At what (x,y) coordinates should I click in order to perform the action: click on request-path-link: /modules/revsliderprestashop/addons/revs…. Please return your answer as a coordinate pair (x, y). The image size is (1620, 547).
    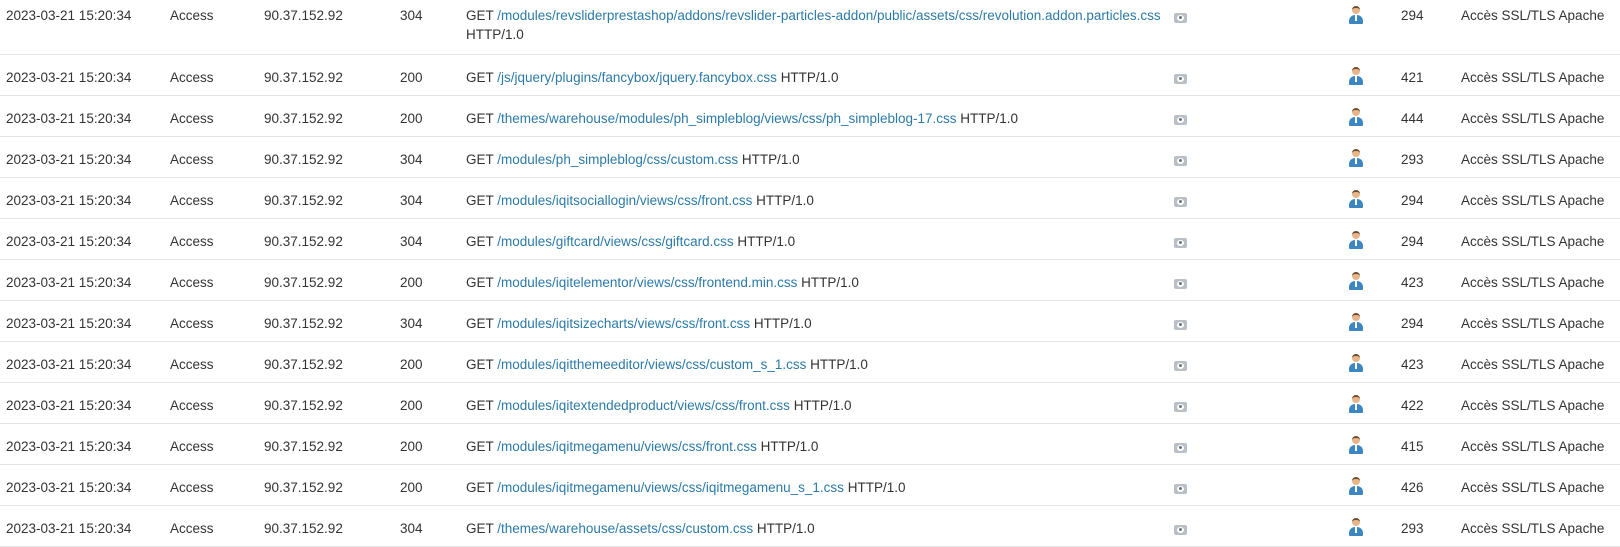
    Looking at the image, I should click on (828, 15).